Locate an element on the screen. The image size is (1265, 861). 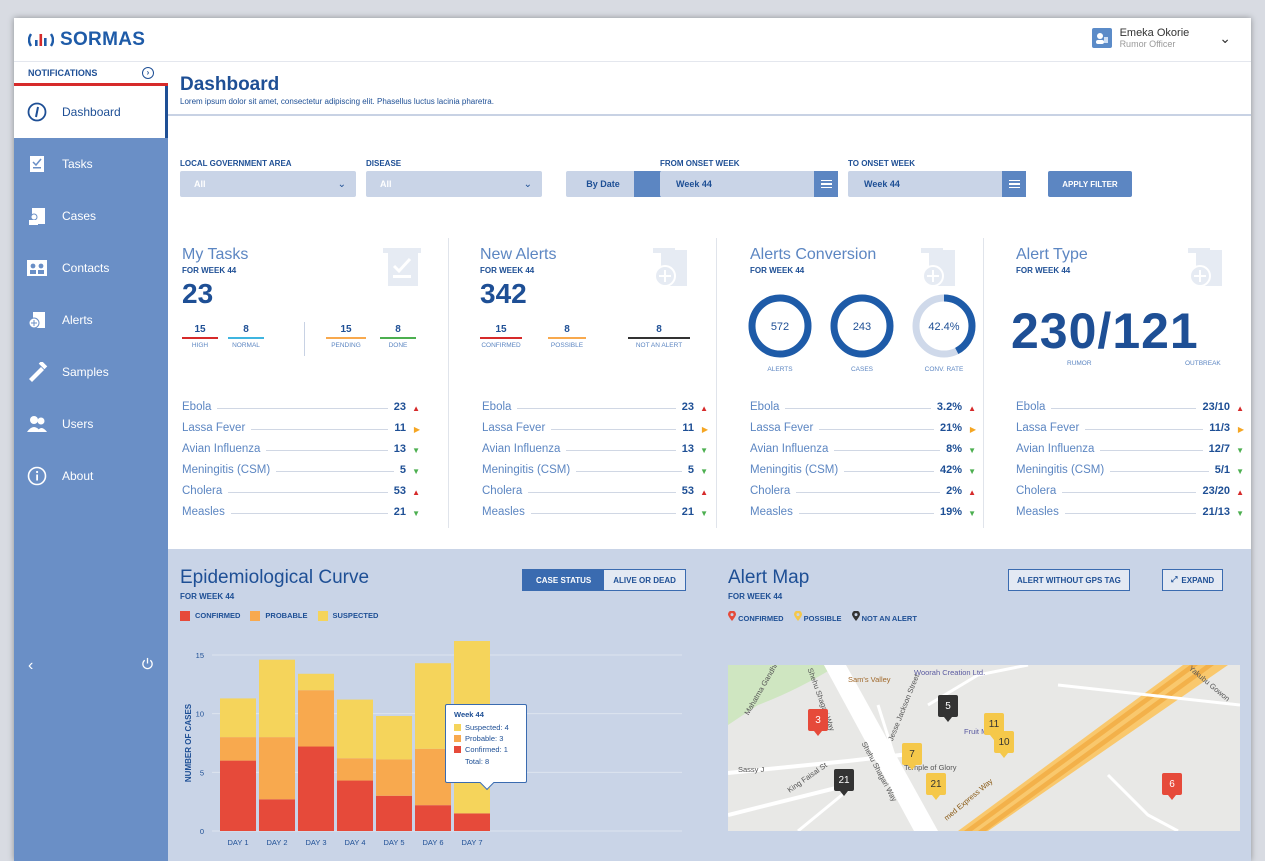
map-marker-possible: 21 is located at coordinates (936, 786).